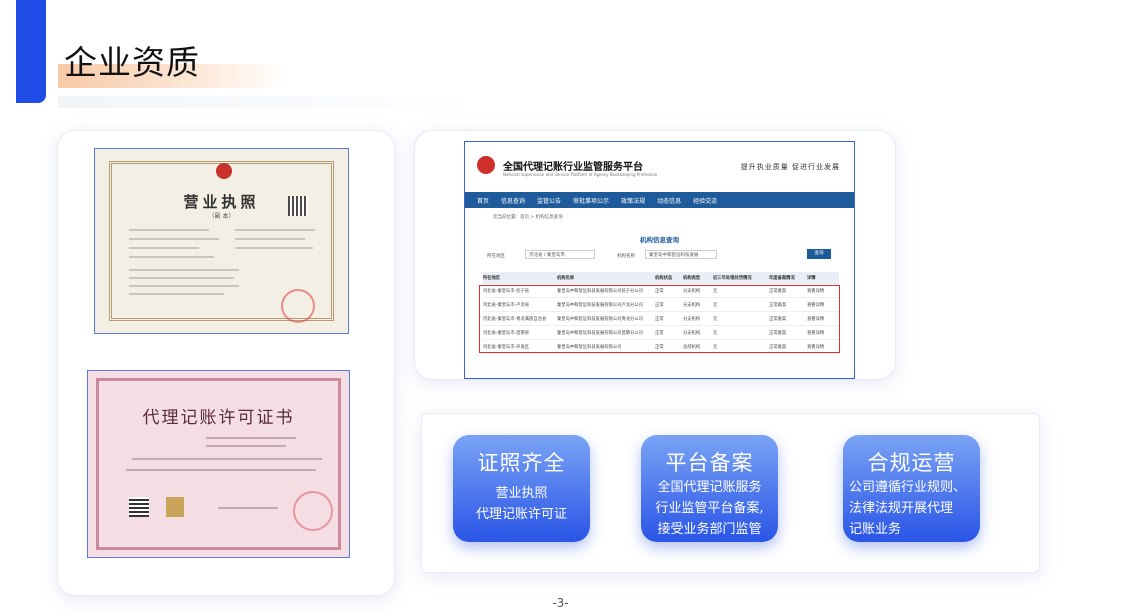 Image resolution: width=1121 pixels, height=611 pixels. I want to click on highlight-box, so click(659, 319).